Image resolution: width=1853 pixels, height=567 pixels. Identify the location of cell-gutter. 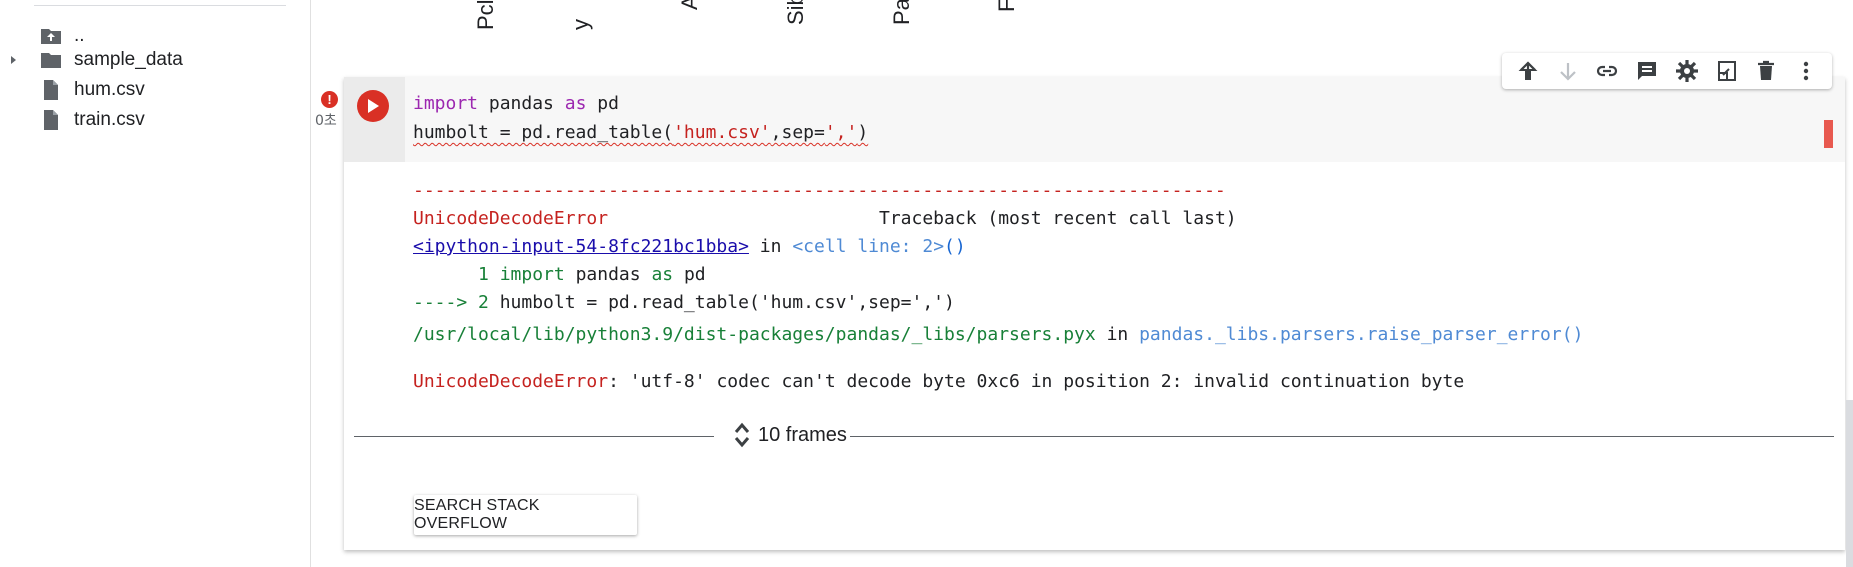
(374, 119).